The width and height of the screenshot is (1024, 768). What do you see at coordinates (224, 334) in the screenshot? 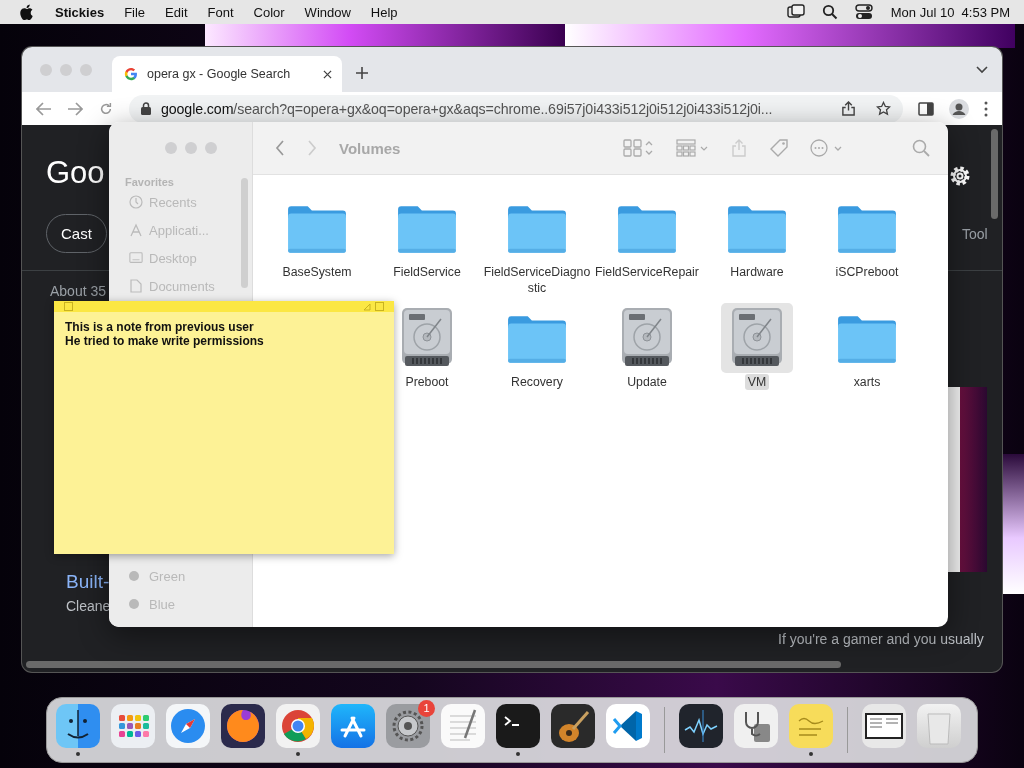
I see `note-text: This is a note from previous user He tried to make write permissions` at bounding box center [224, 334].